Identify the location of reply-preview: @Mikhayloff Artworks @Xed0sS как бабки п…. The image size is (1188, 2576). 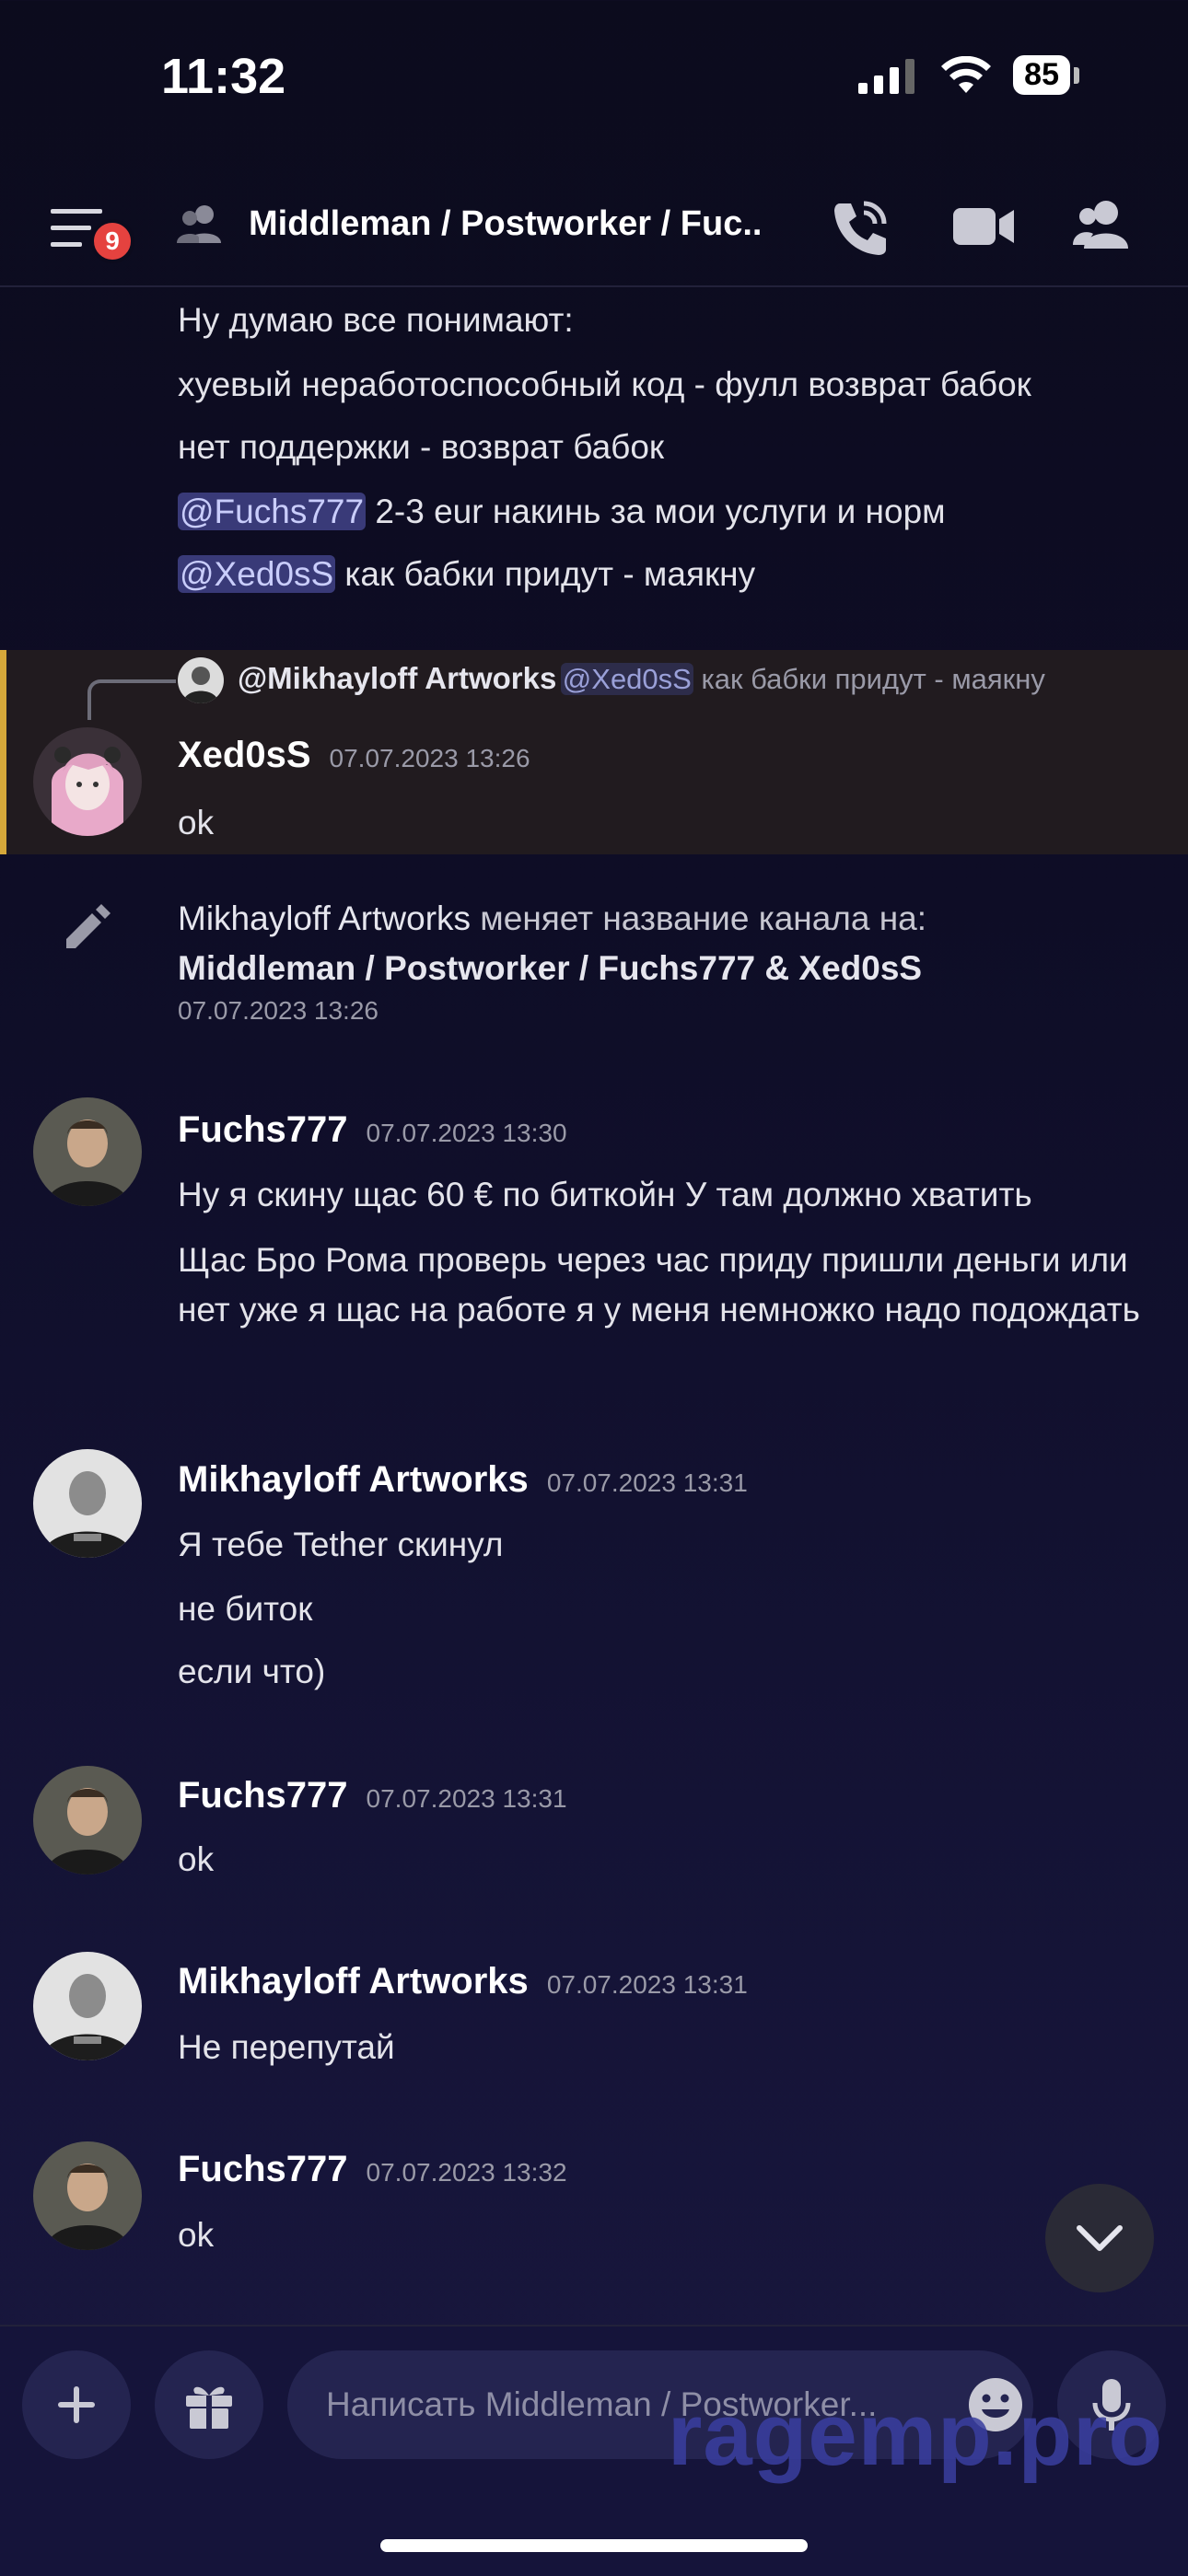
(641, 678).